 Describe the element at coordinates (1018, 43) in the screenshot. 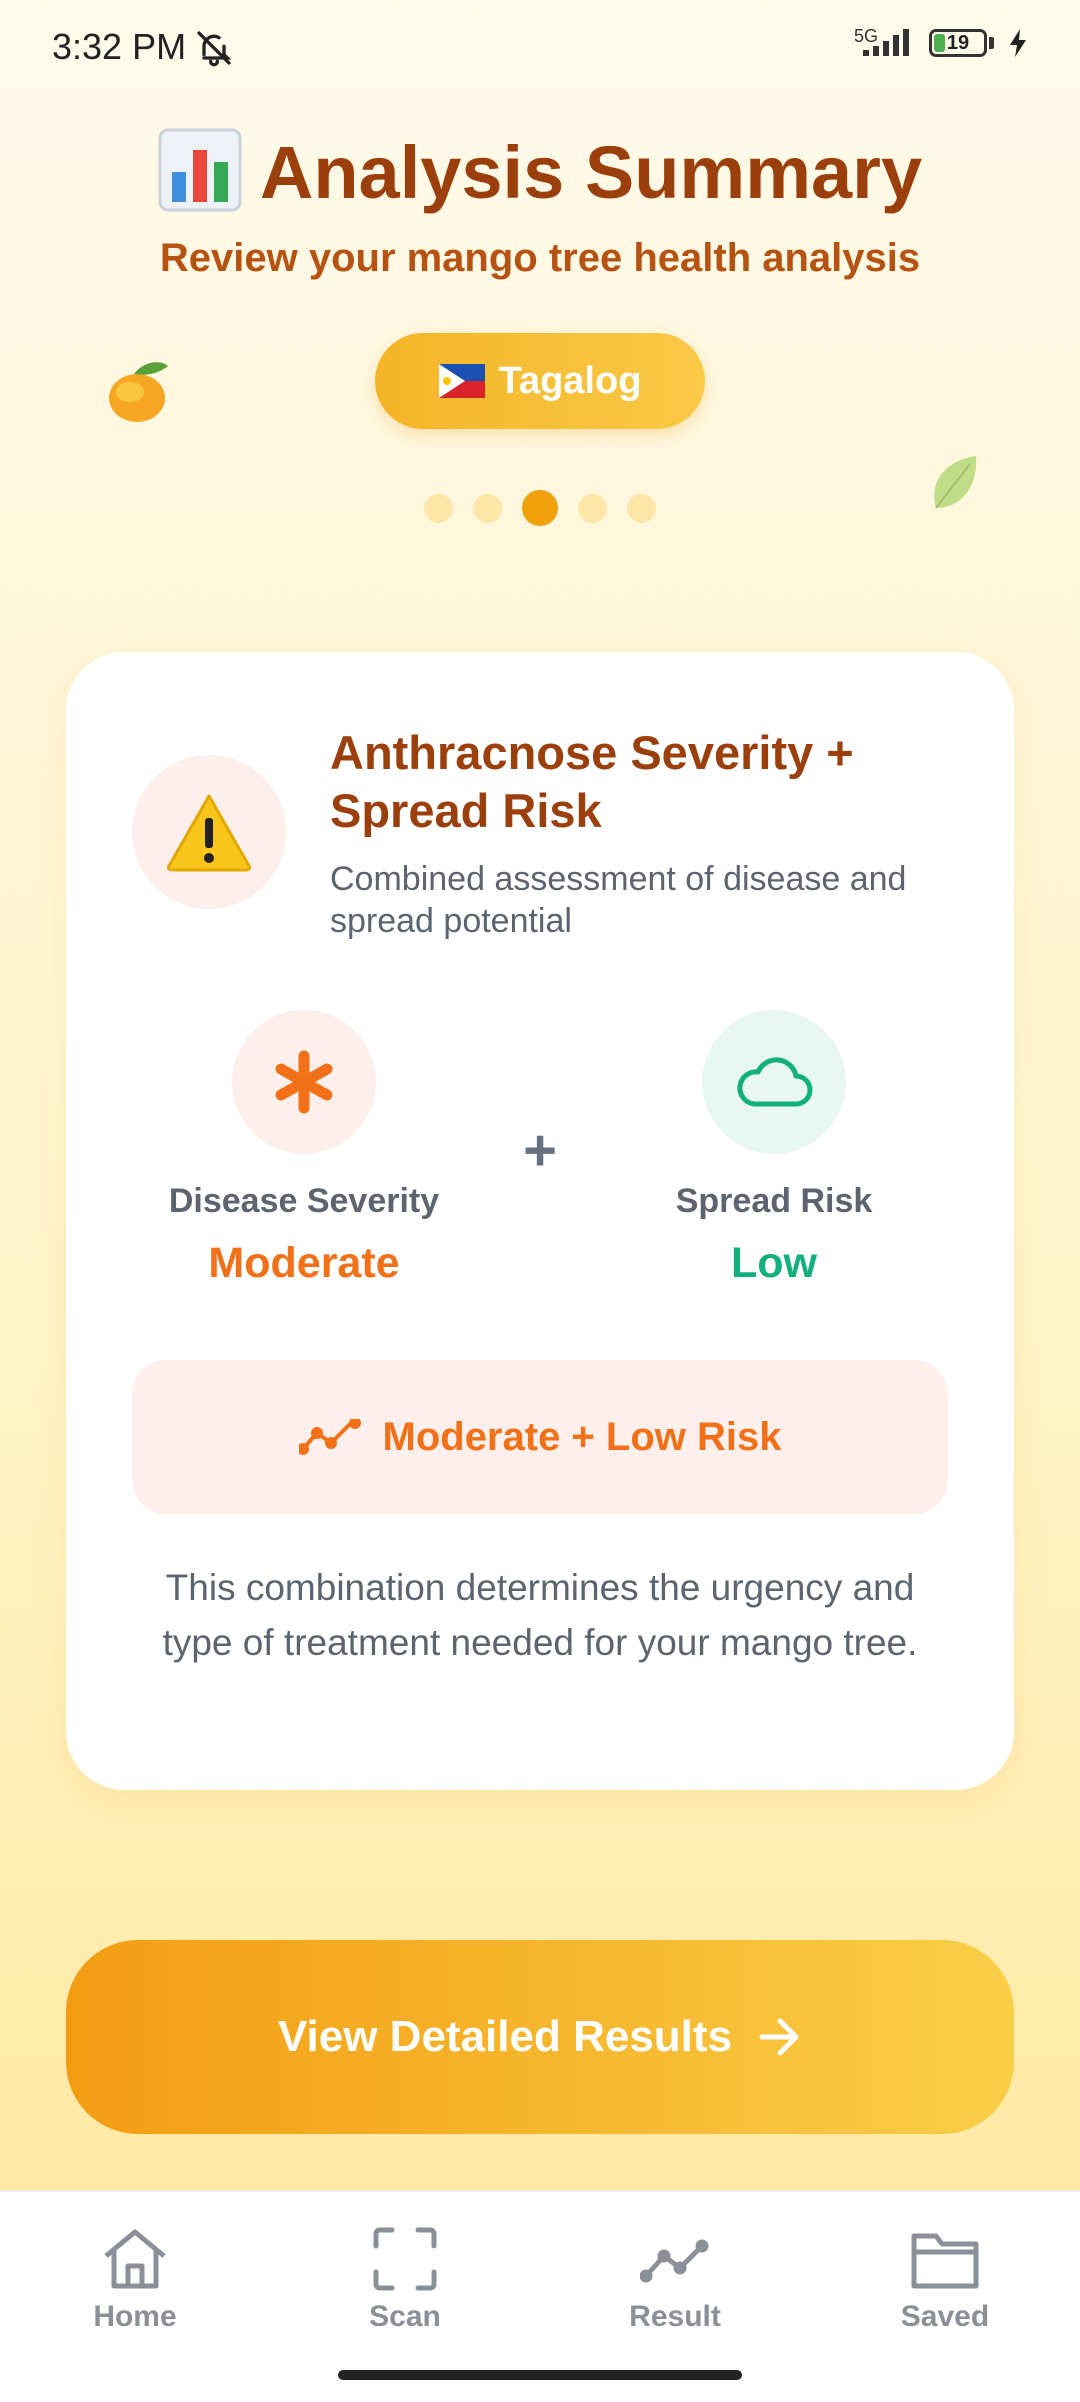

I see `charging-icon` at that location.